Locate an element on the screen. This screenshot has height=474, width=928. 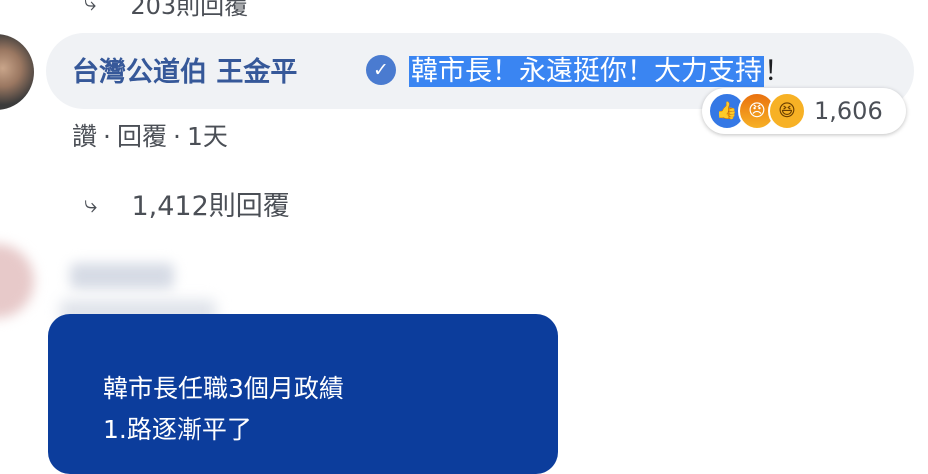
comment-actions: 讚 · 回覆 · 1天 is located at coordinates (150, 135).